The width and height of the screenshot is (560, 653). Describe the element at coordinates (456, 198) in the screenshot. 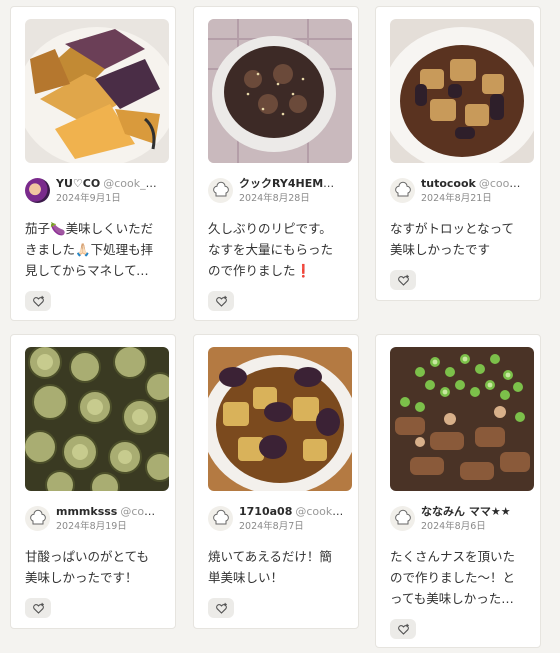

I see `post-date: 2024年8月21日` at that location.